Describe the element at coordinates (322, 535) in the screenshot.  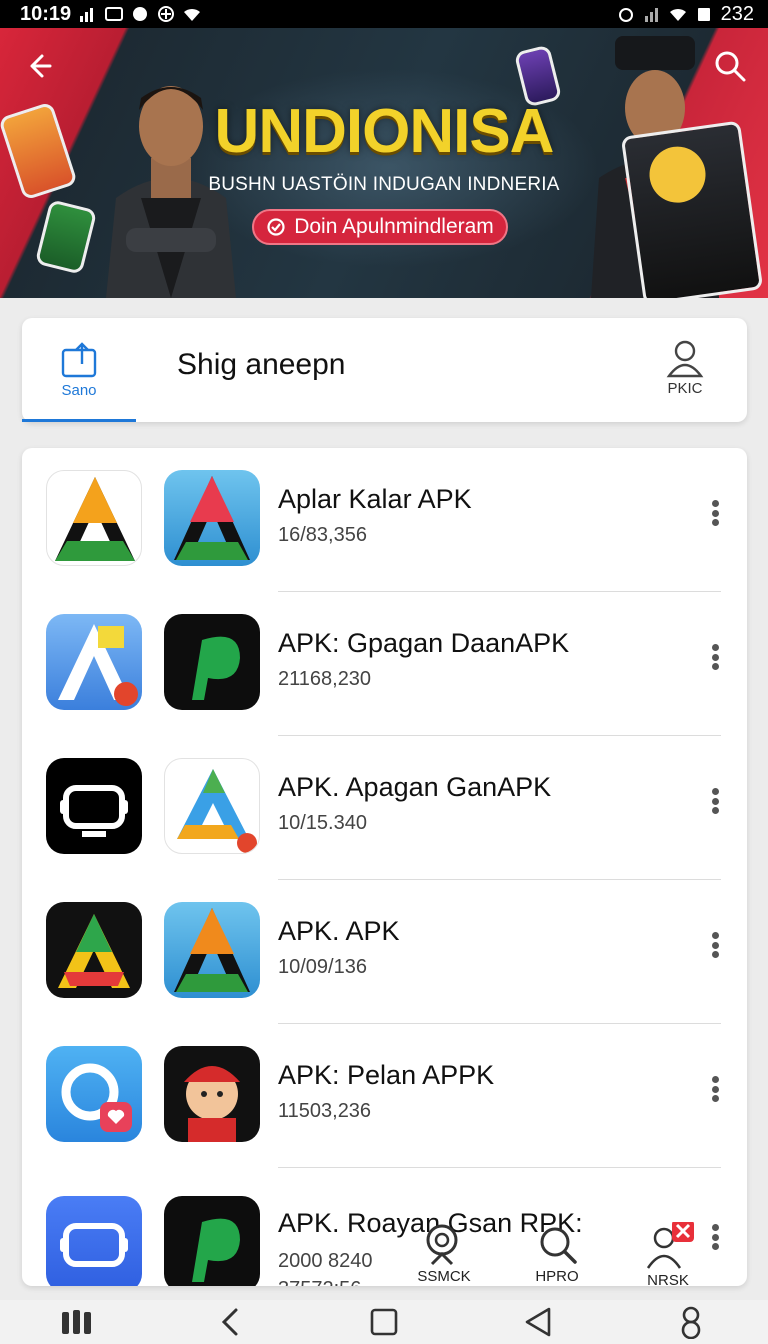
I see `app-download-count: 16/83,356` at that location.